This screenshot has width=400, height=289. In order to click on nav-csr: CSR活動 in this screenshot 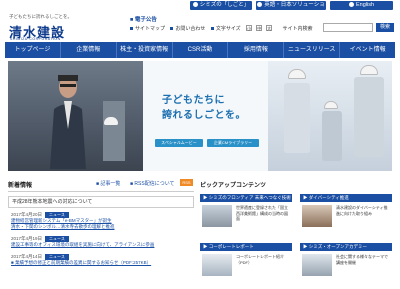, I will do `click(201, 50)`.